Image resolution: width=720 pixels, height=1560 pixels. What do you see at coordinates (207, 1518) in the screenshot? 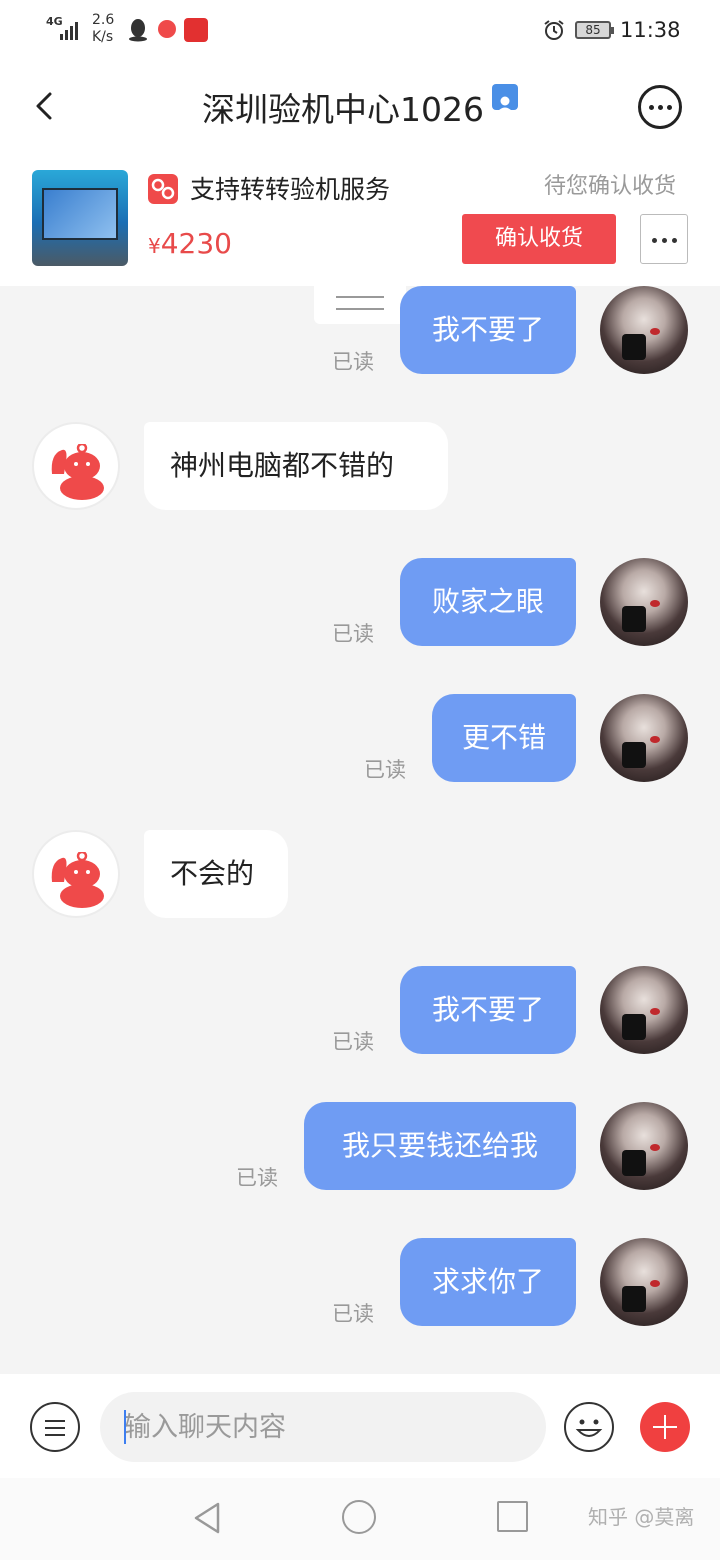
I see `nav-back-icon` at bounding box center [207, 1518].